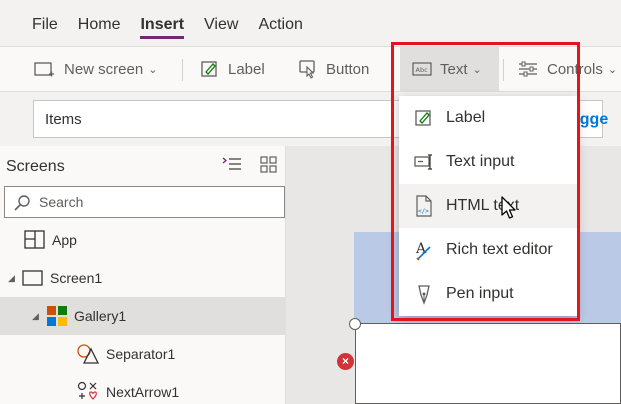 This screenshot has height=404, width=621. Describe the element at coordinates (104, 69) in the screenshot. I see `new-screen-label: New screen` at that location.